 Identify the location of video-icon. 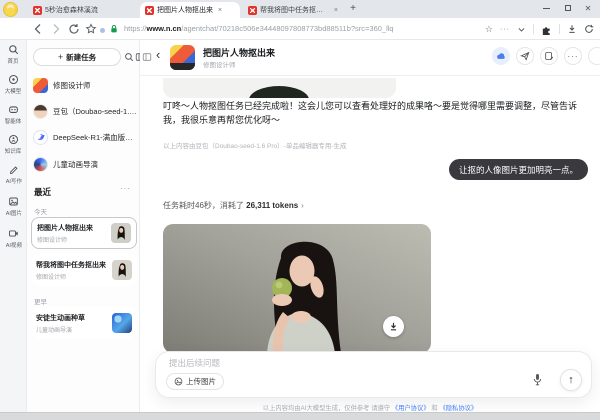
(13, 233).